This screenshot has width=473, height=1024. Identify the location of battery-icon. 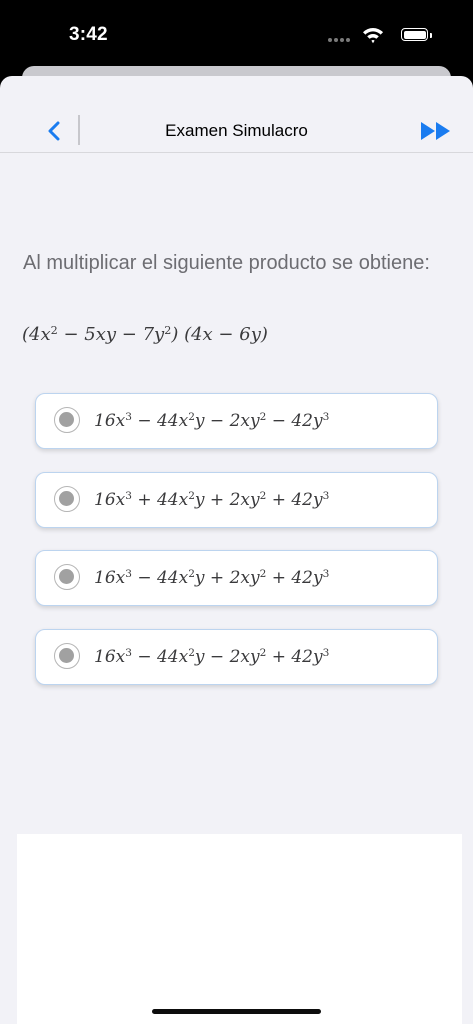
(414, 34).